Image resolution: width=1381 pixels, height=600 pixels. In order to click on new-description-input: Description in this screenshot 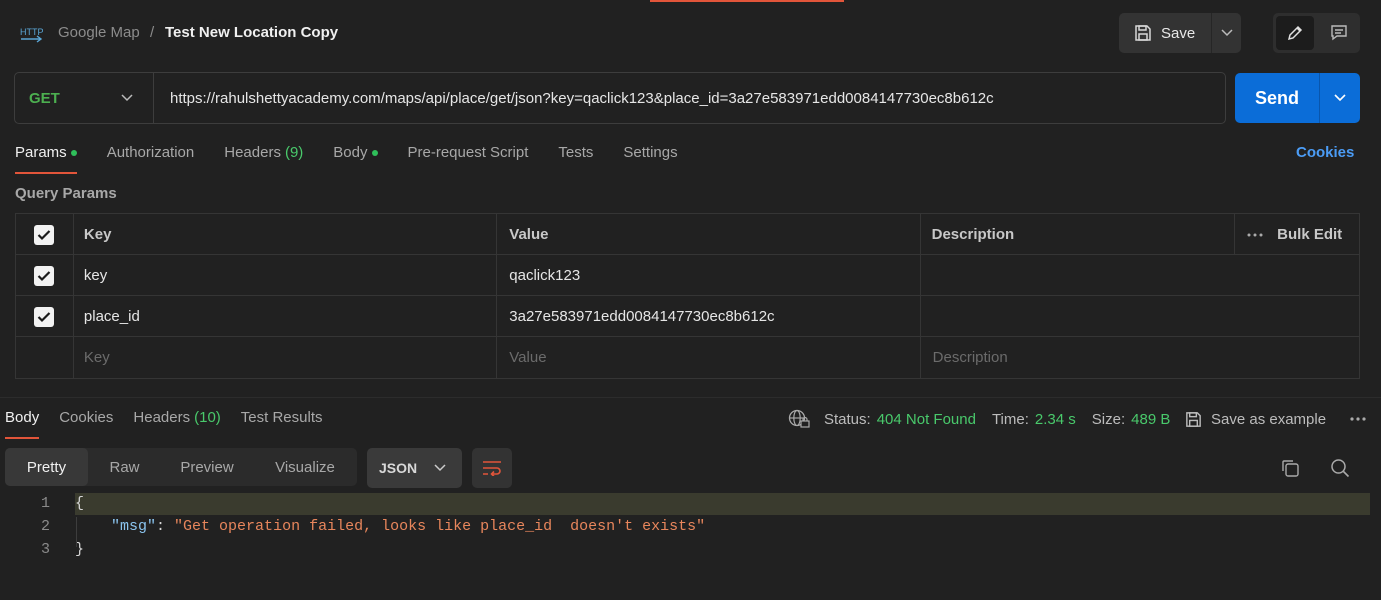, I will do `click(1140, 357)`.